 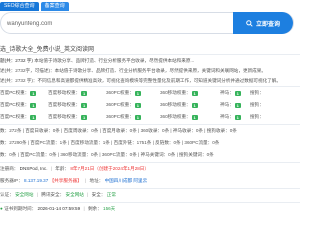 I want to click on search-bar: 立即查询, so click(x=147, y=23).